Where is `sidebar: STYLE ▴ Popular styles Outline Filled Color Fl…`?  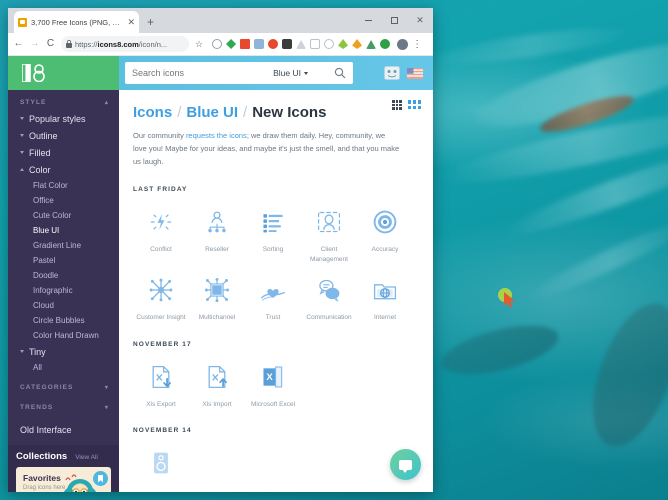
sidebar: STYLE ▴ Popular styles Outline Filled Color Fl… is located at coordinates (63, 274).